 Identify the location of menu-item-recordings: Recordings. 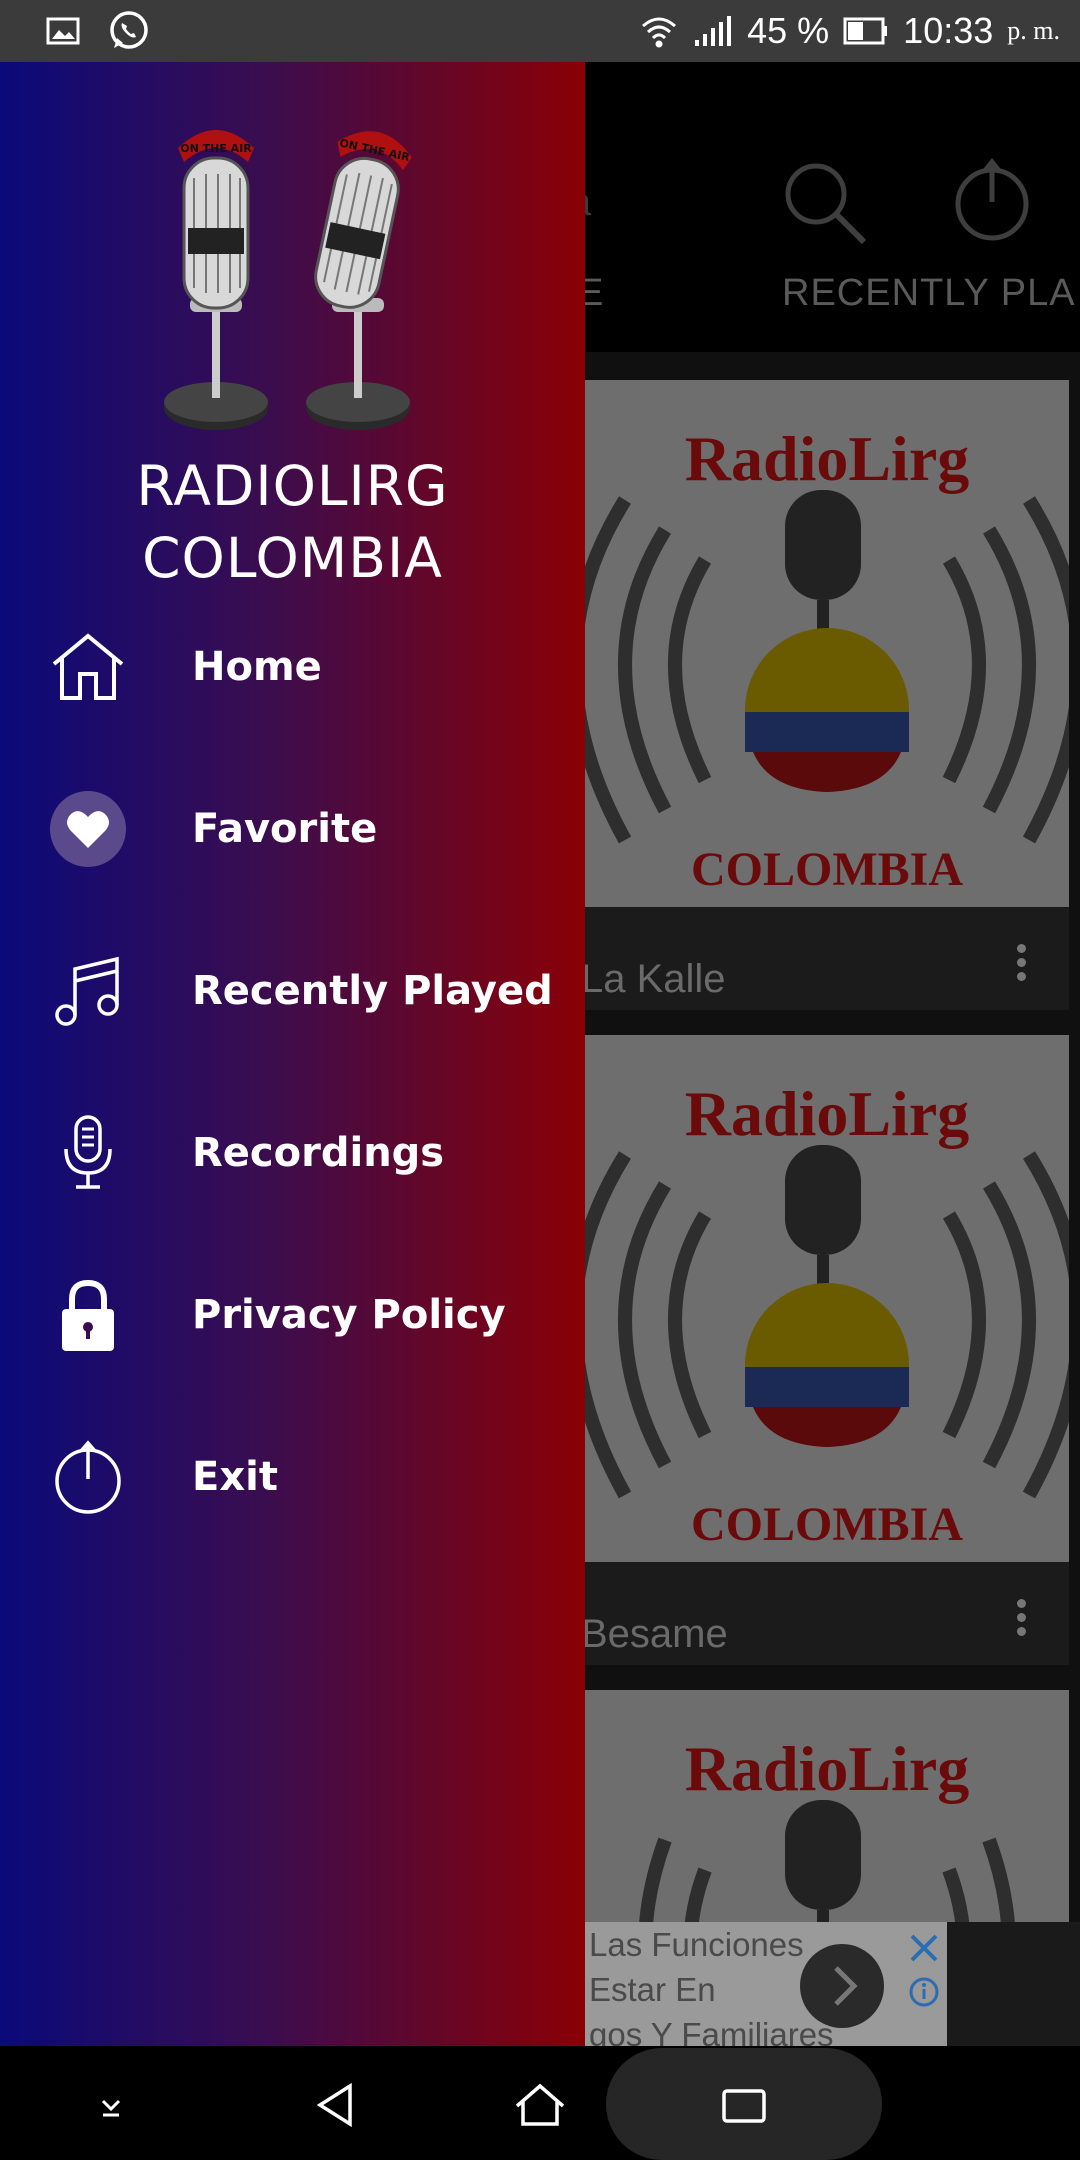
(292, 1153).